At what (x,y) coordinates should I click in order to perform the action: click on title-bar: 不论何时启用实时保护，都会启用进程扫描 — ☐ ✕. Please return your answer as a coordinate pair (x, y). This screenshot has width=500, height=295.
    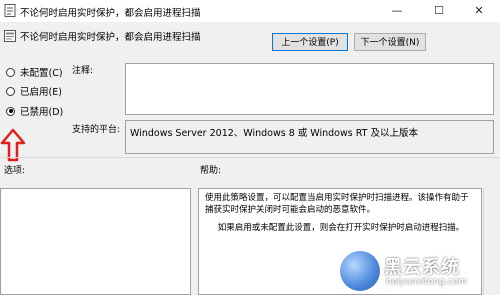
    Looking at the image, I should click on (250, 11).